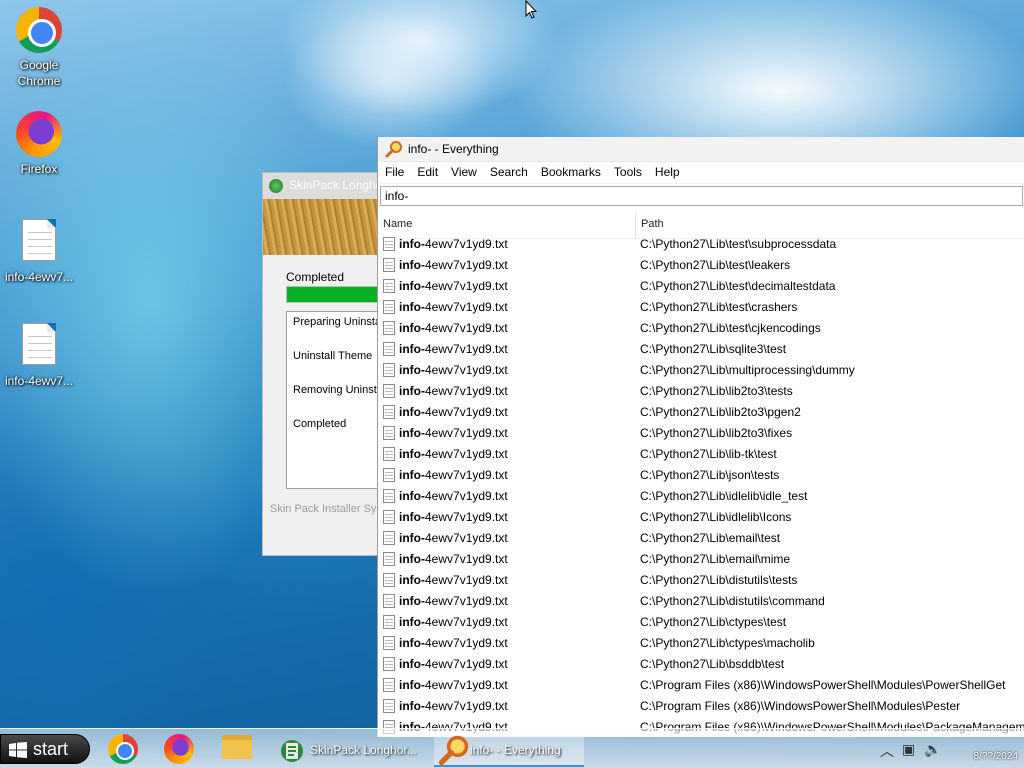  I want to click on menu-view: View, so click(463, 173).